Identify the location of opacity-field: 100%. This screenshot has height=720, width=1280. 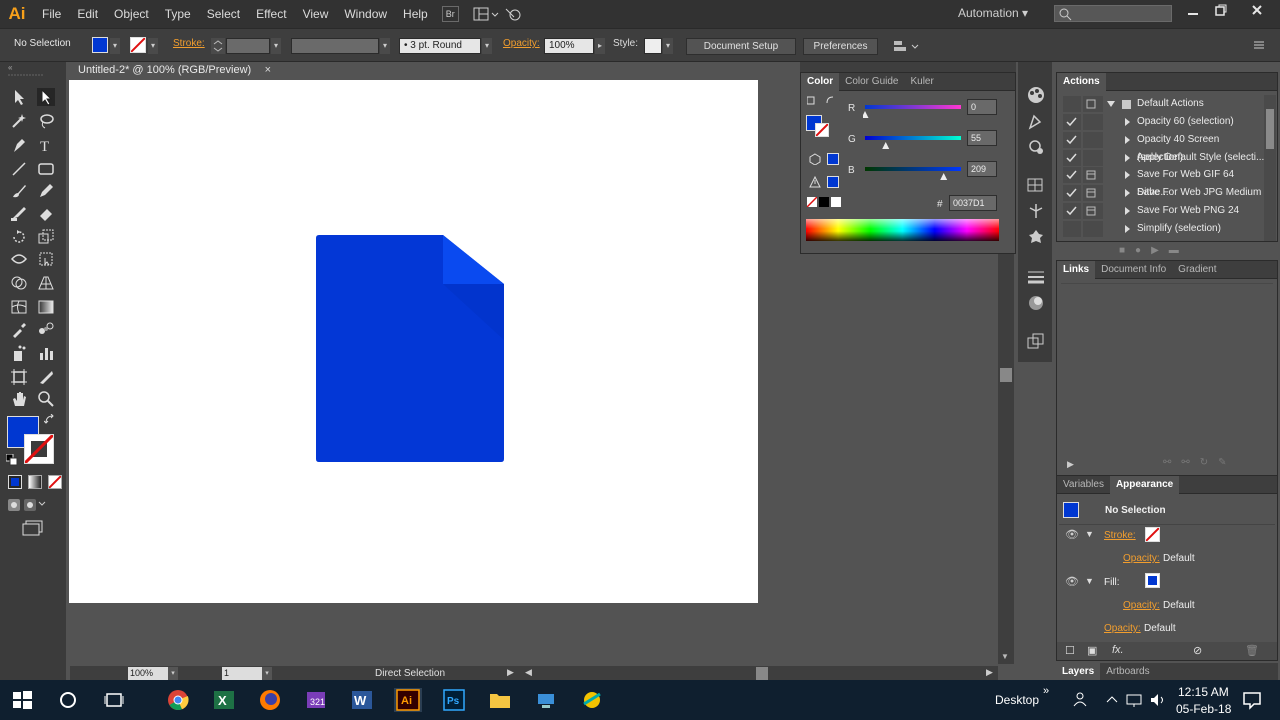
(569, 46).